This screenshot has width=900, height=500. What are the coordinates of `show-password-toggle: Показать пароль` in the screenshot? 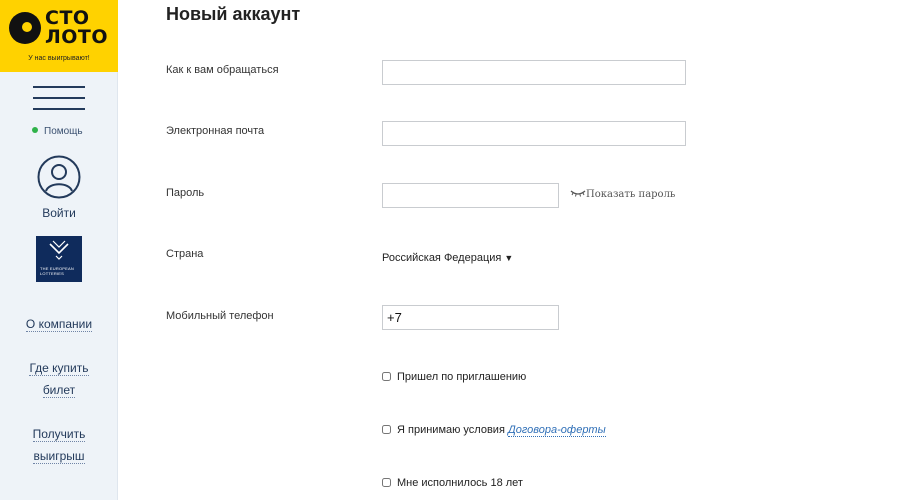 It's located at (622, 194).